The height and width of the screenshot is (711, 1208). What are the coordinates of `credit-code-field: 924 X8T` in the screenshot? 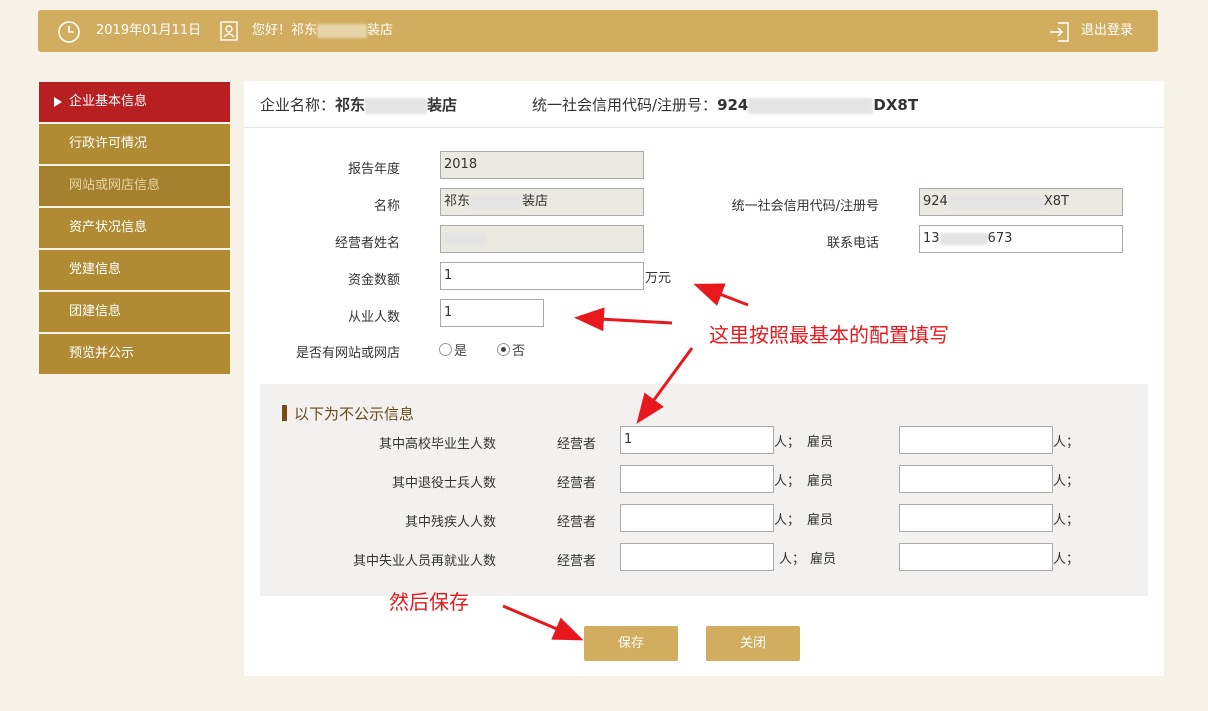 It's located at (1021, 202).